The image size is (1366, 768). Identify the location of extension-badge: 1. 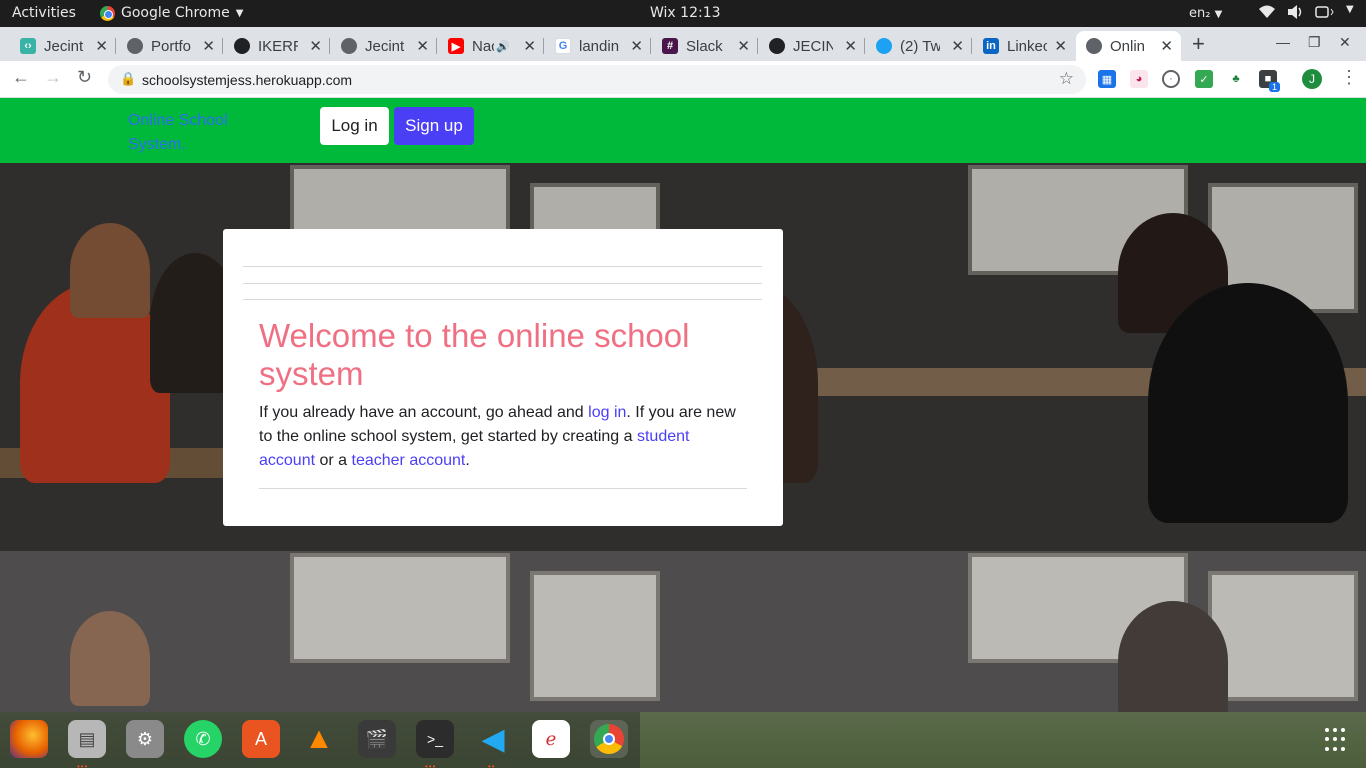
(1275, 87).